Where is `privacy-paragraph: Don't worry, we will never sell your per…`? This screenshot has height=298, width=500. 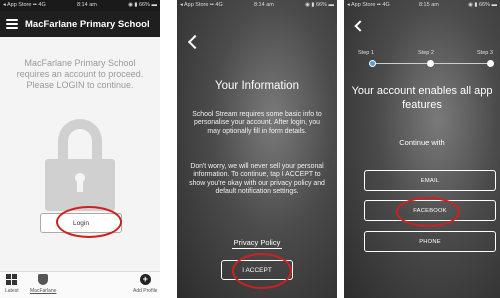
privacy-paragraph: Don't worry, we will never sell your per… is located at coordinates (257, 179).